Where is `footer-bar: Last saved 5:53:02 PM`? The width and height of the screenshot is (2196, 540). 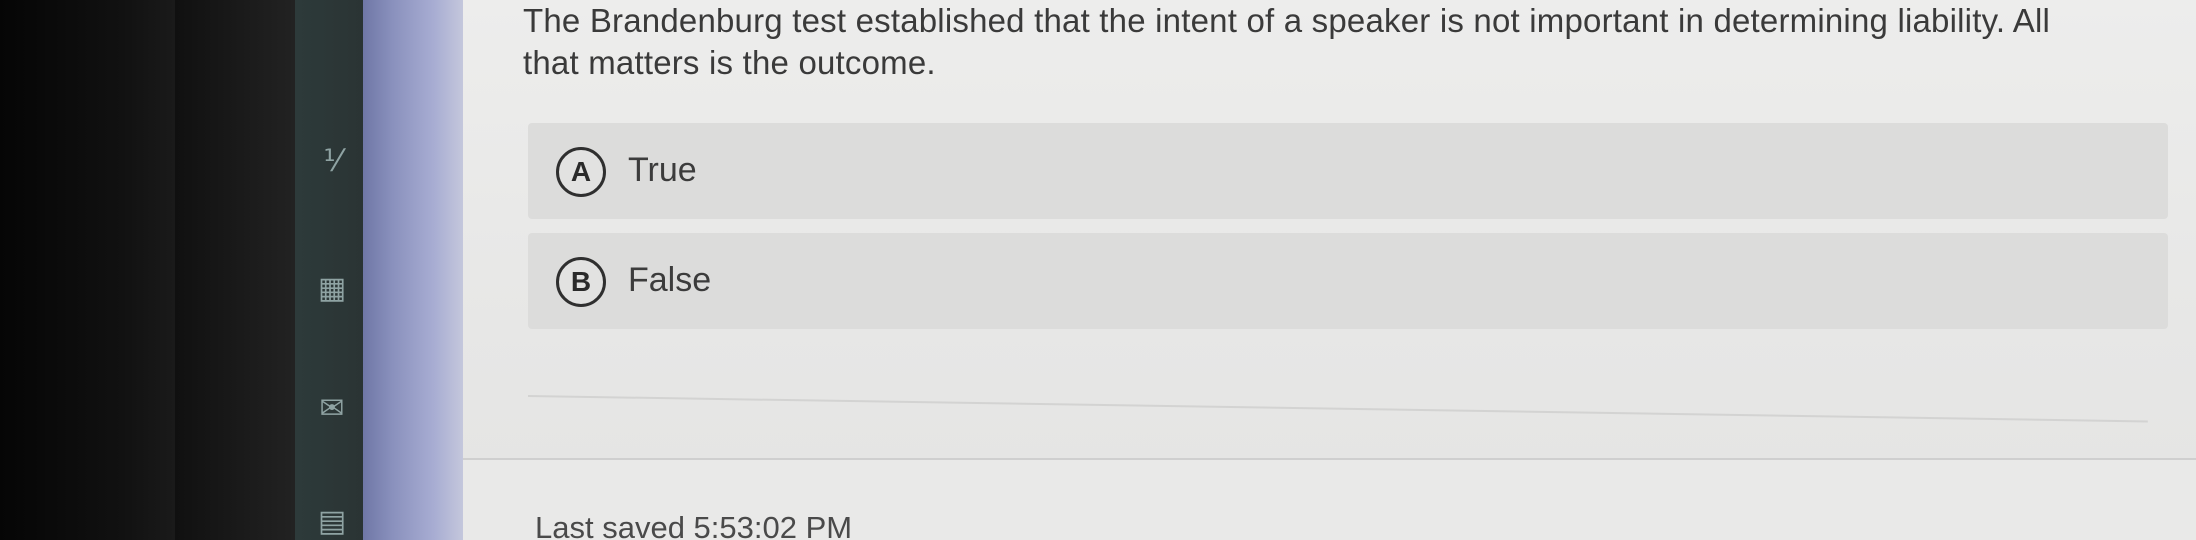
footer-bar: Last saved 5:53:02 PM is located at coordinates (1329, 499).